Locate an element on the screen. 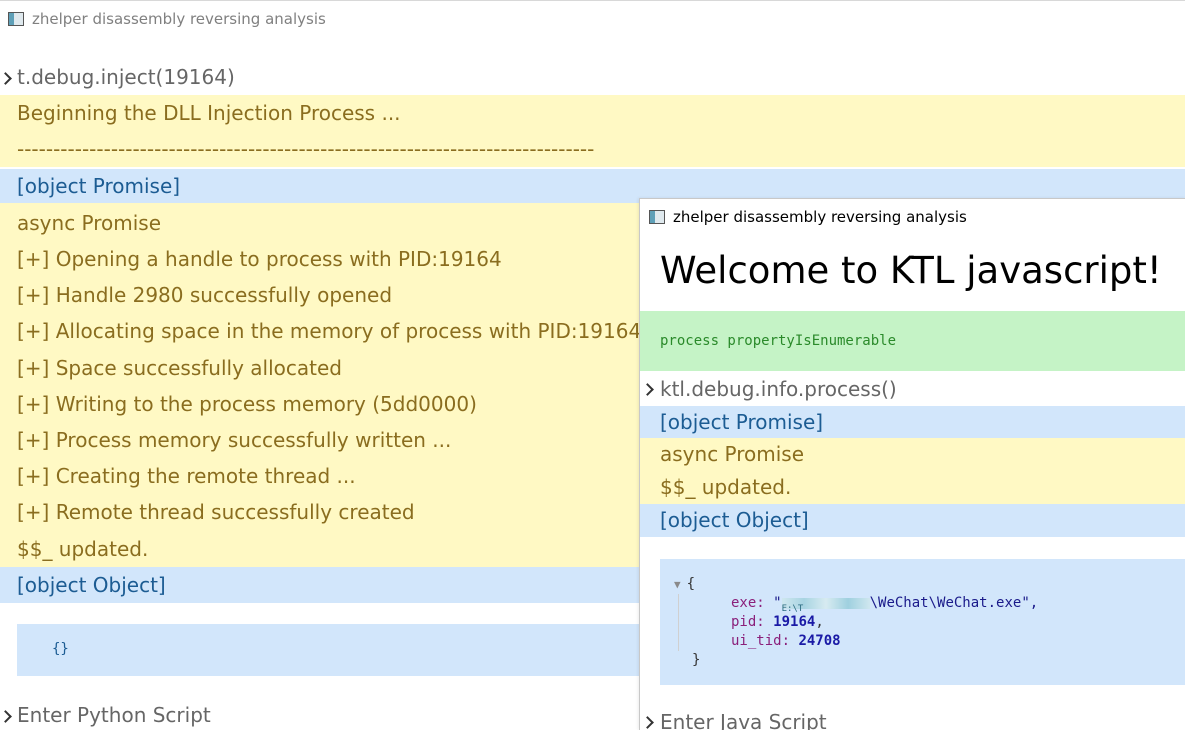 This screenshot has height=730, width=1185. python-input-placeholder: Enter Python Script is located at coordinates (114, 715).